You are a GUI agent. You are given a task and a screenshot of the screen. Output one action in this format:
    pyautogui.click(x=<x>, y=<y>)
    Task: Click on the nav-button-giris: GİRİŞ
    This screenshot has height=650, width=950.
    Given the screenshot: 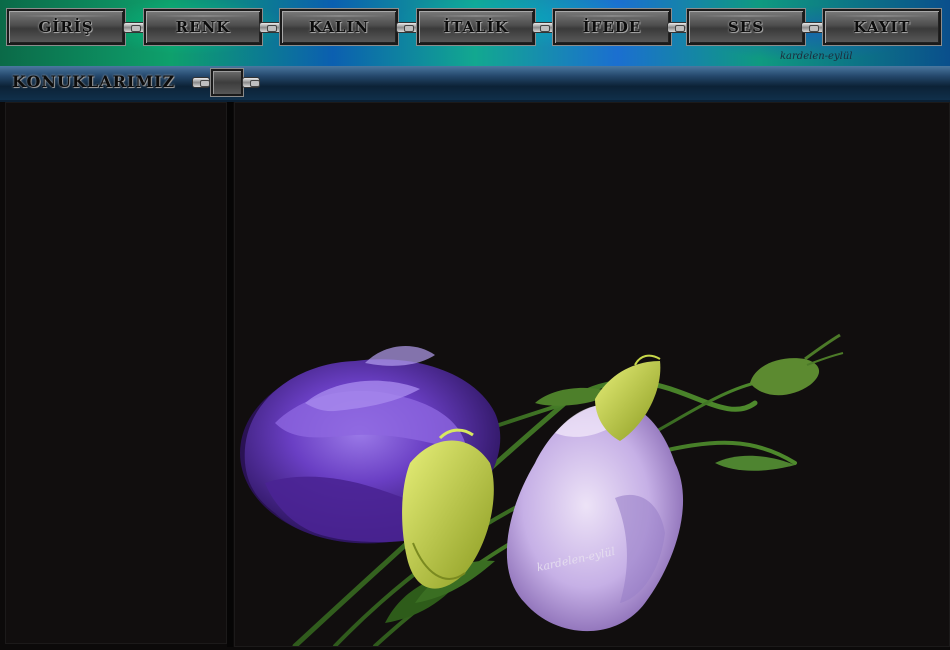 What is the action you would take?
    pyautogui.click(x=66, y=27)
    